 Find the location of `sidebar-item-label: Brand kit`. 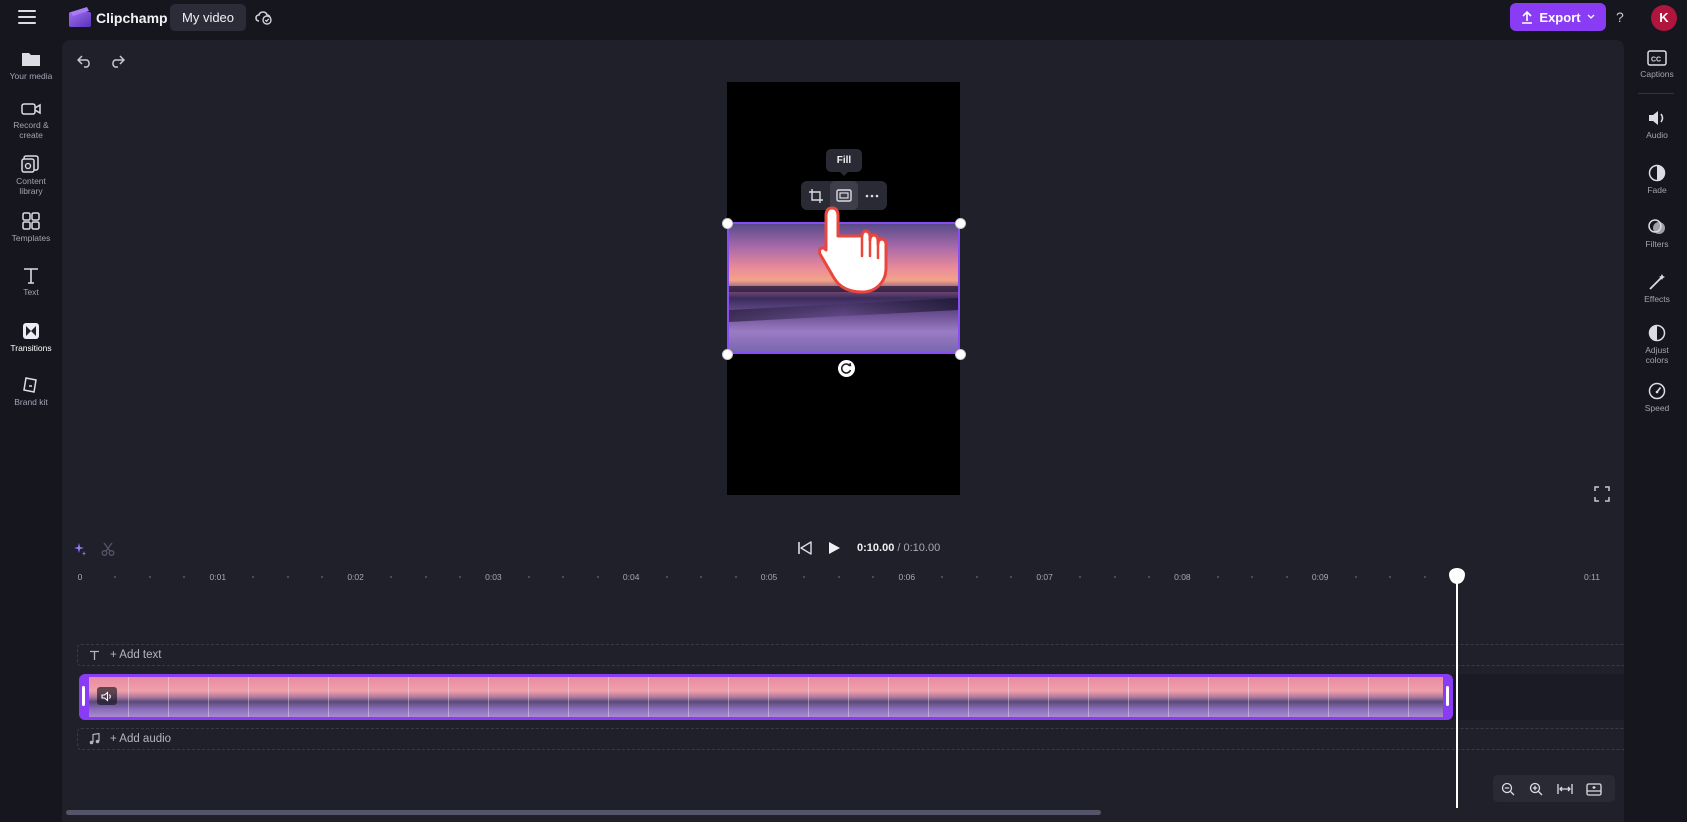

sidebar-item-label: Brand kit is located at coordinates (31, 402).